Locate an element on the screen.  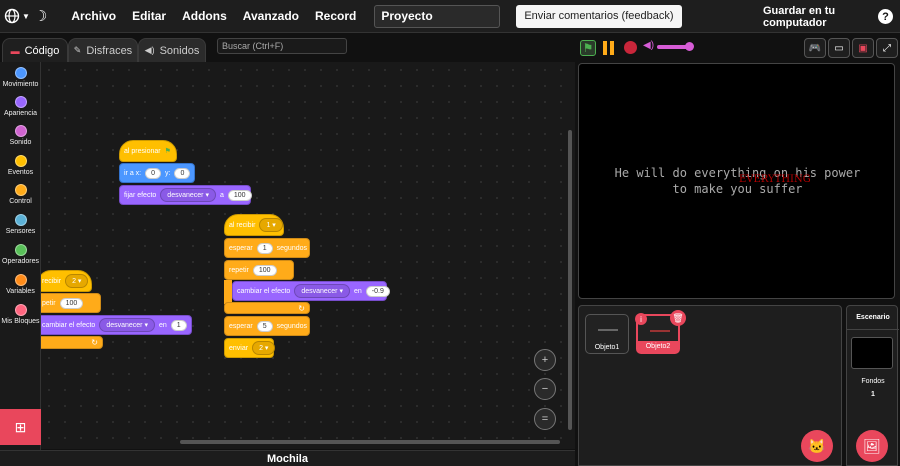
stage-backdrop-pane: Escenario Fondos 1 🖼 is located at coordinates (872, 385).